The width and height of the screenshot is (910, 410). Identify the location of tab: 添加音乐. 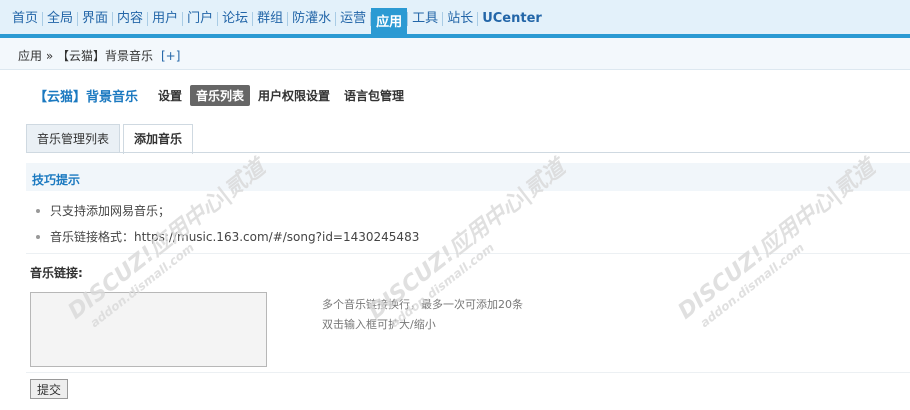
(158, 139).